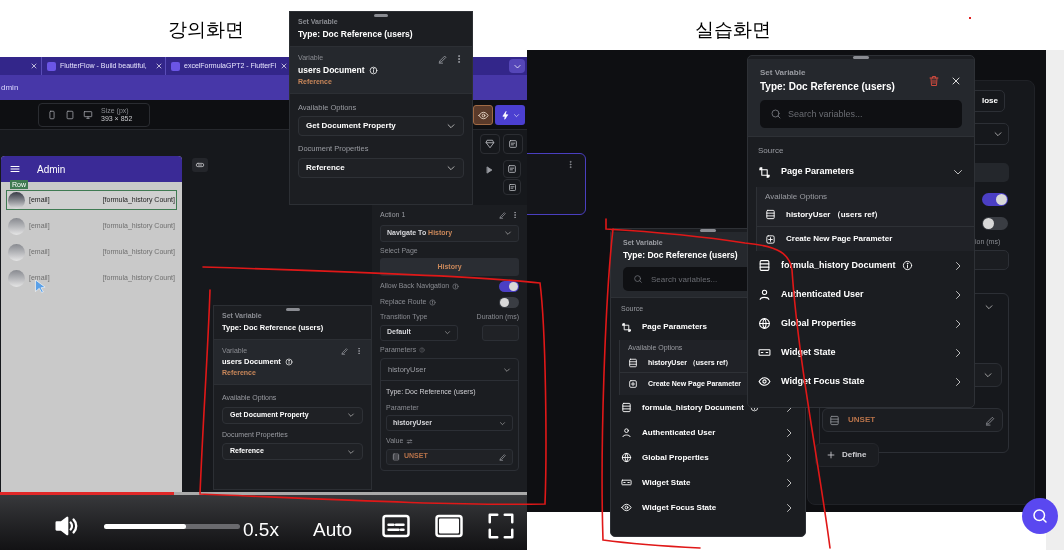 This screenshot has height=550, width=1064. Describe the element at coordinates (831, 455) in the screenshot. I see `plus-icon` at that location.